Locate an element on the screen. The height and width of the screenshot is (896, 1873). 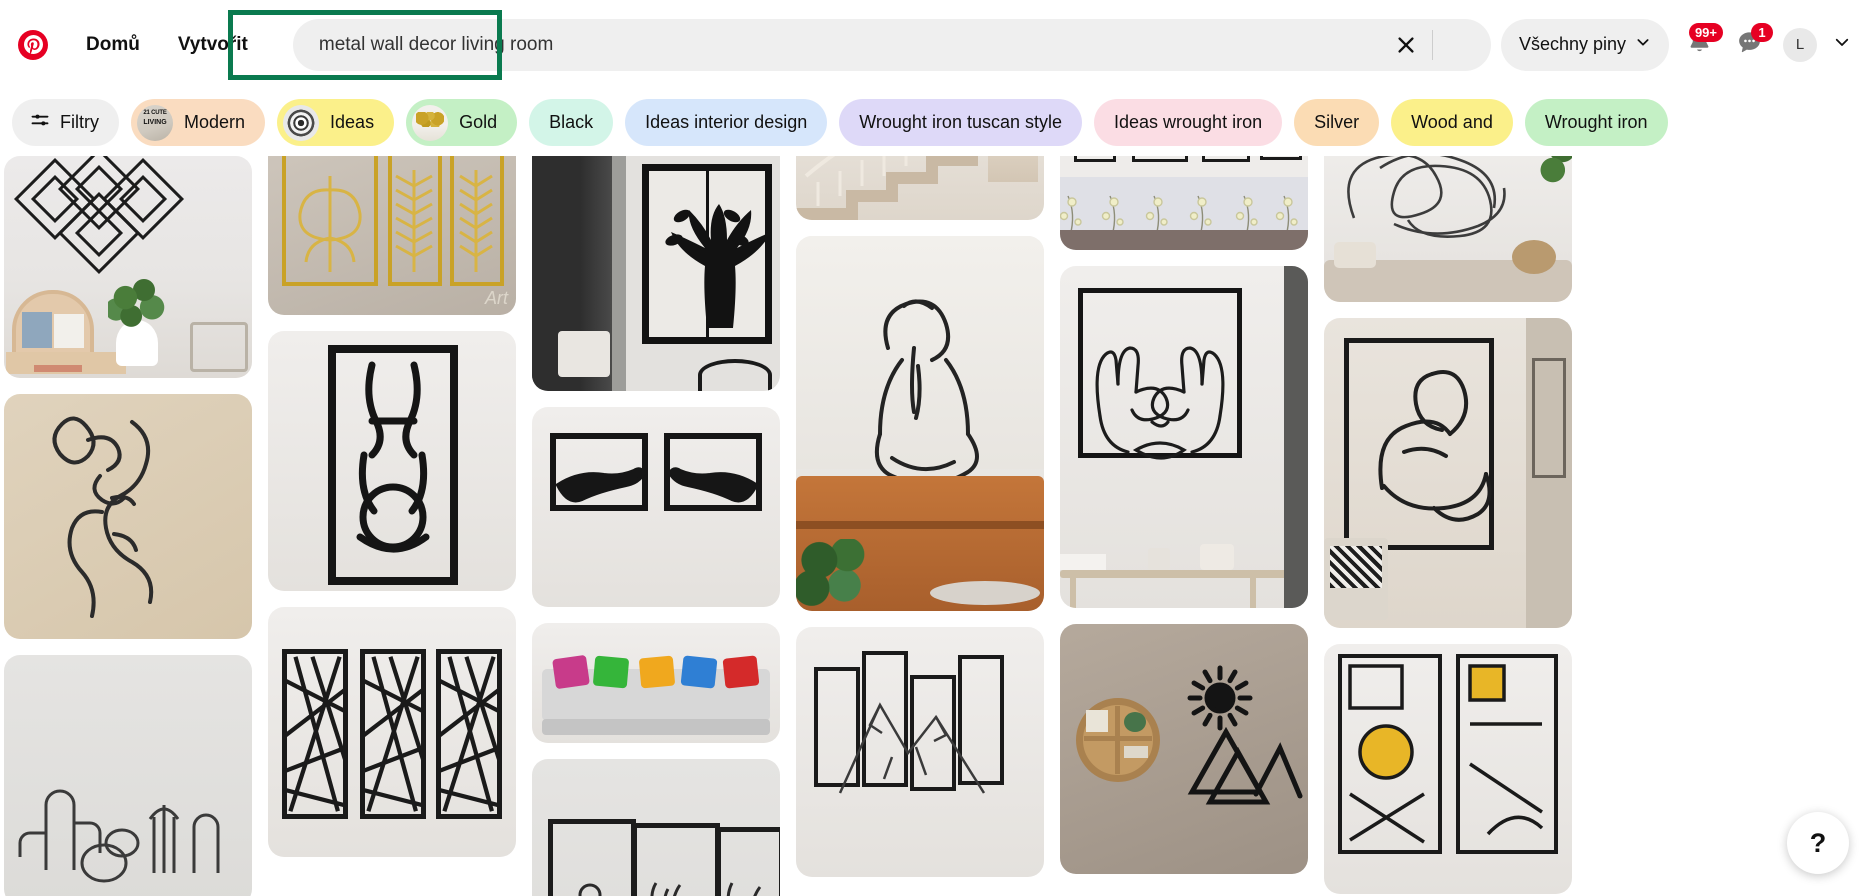
nav-home: Domů is located at coordinates (113, 45).